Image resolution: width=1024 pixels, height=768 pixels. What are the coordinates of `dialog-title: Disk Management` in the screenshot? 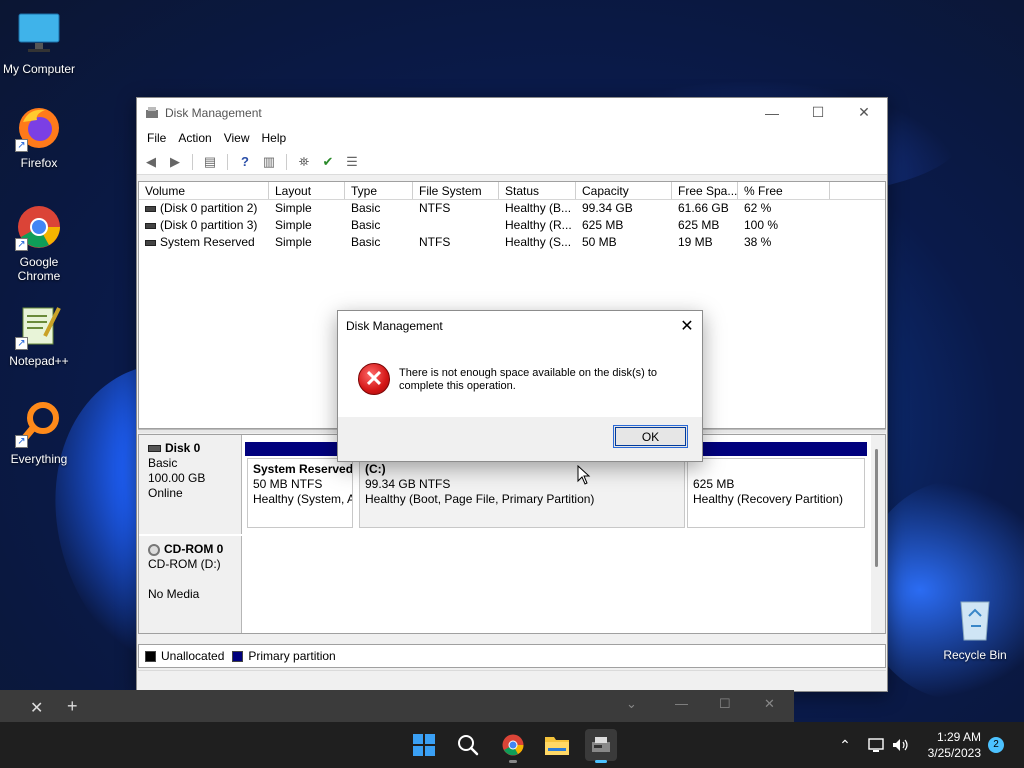 It's located at (394, 326).